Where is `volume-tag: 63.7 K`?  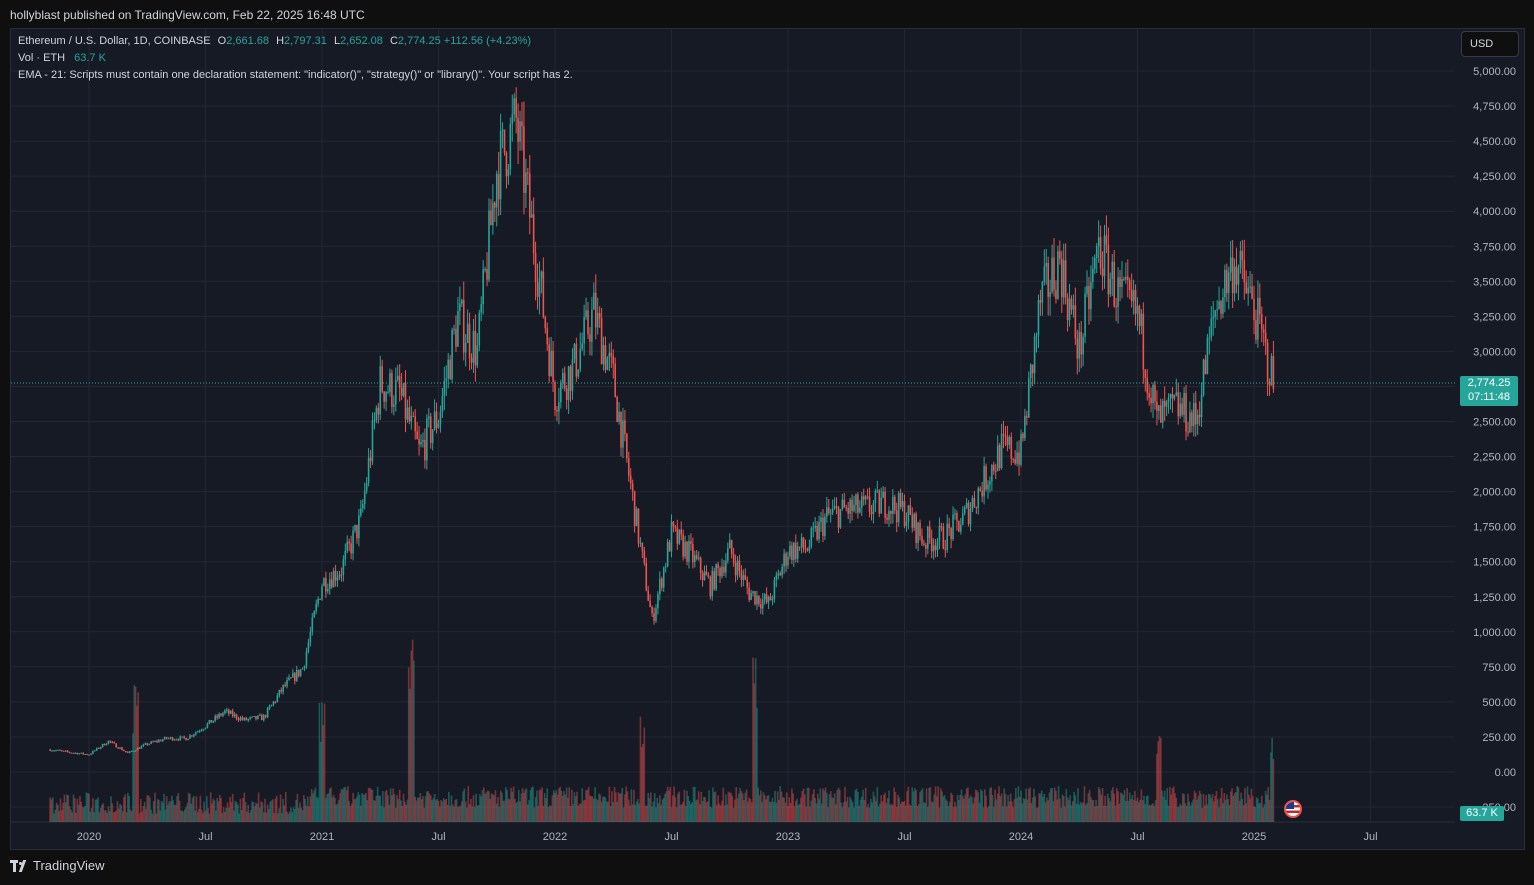 volume-tag: 63.7 K is located at coordinates (1482, 813).